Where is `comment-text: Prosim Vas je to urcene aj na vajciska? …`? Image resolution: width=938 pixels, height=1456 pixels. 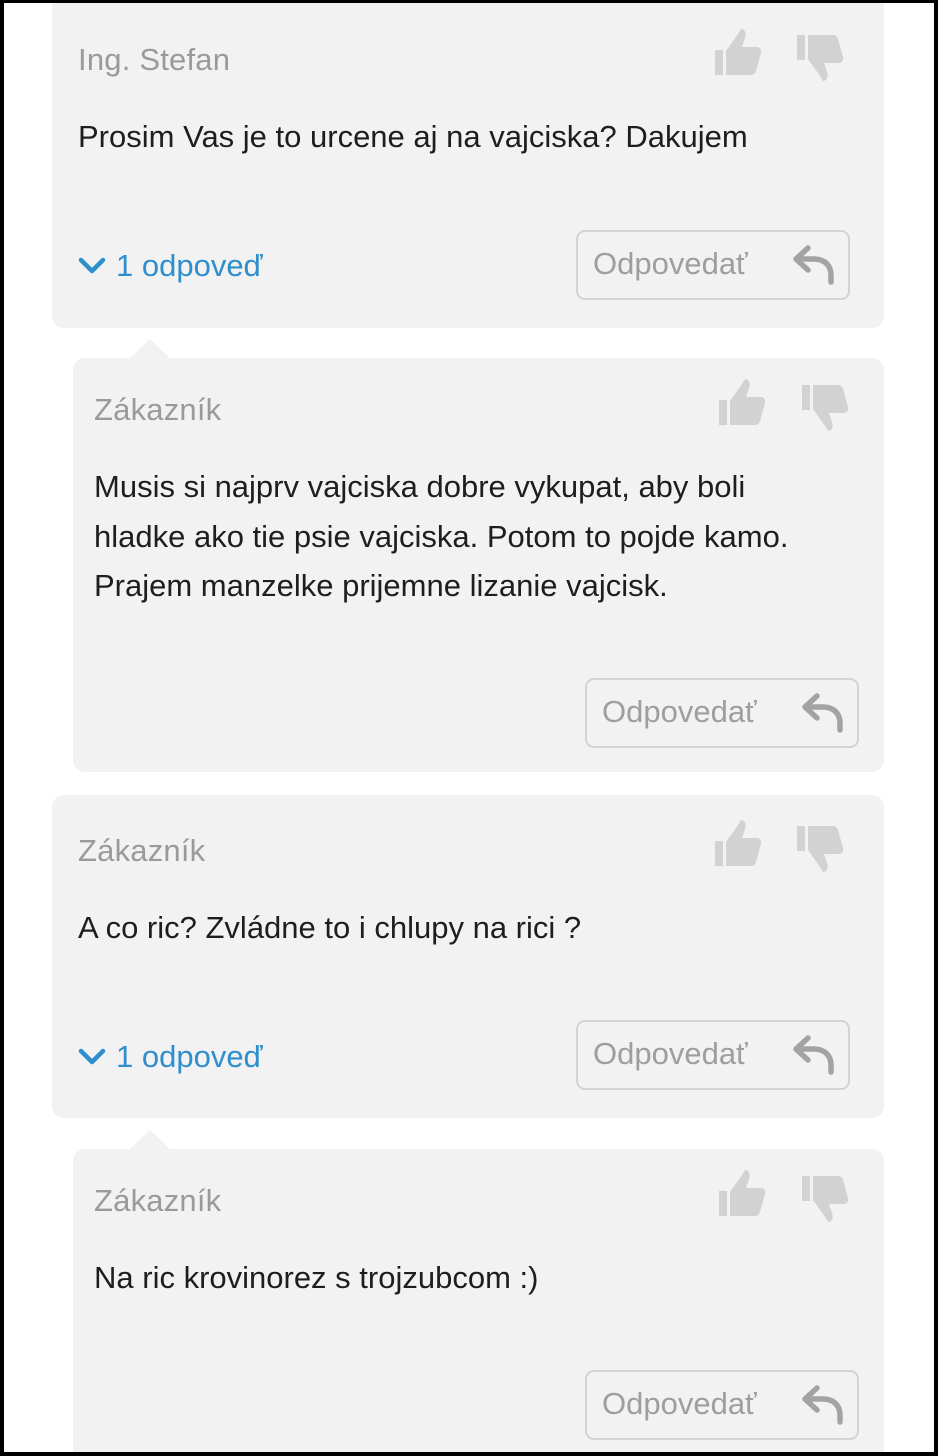 comment-text: Prosim Vas je to urcene aj na vajciska? … is located at coordinates (413, 136).